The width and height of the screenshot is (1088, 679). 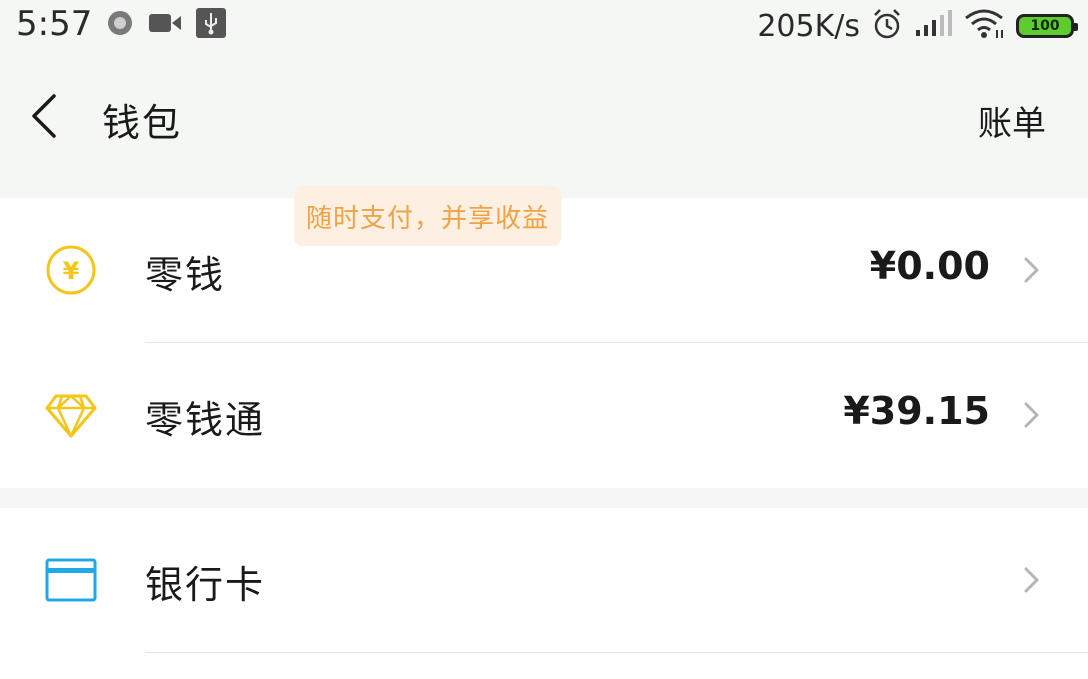 I want to click on video-camera-icon, so click(x=165, y=25).